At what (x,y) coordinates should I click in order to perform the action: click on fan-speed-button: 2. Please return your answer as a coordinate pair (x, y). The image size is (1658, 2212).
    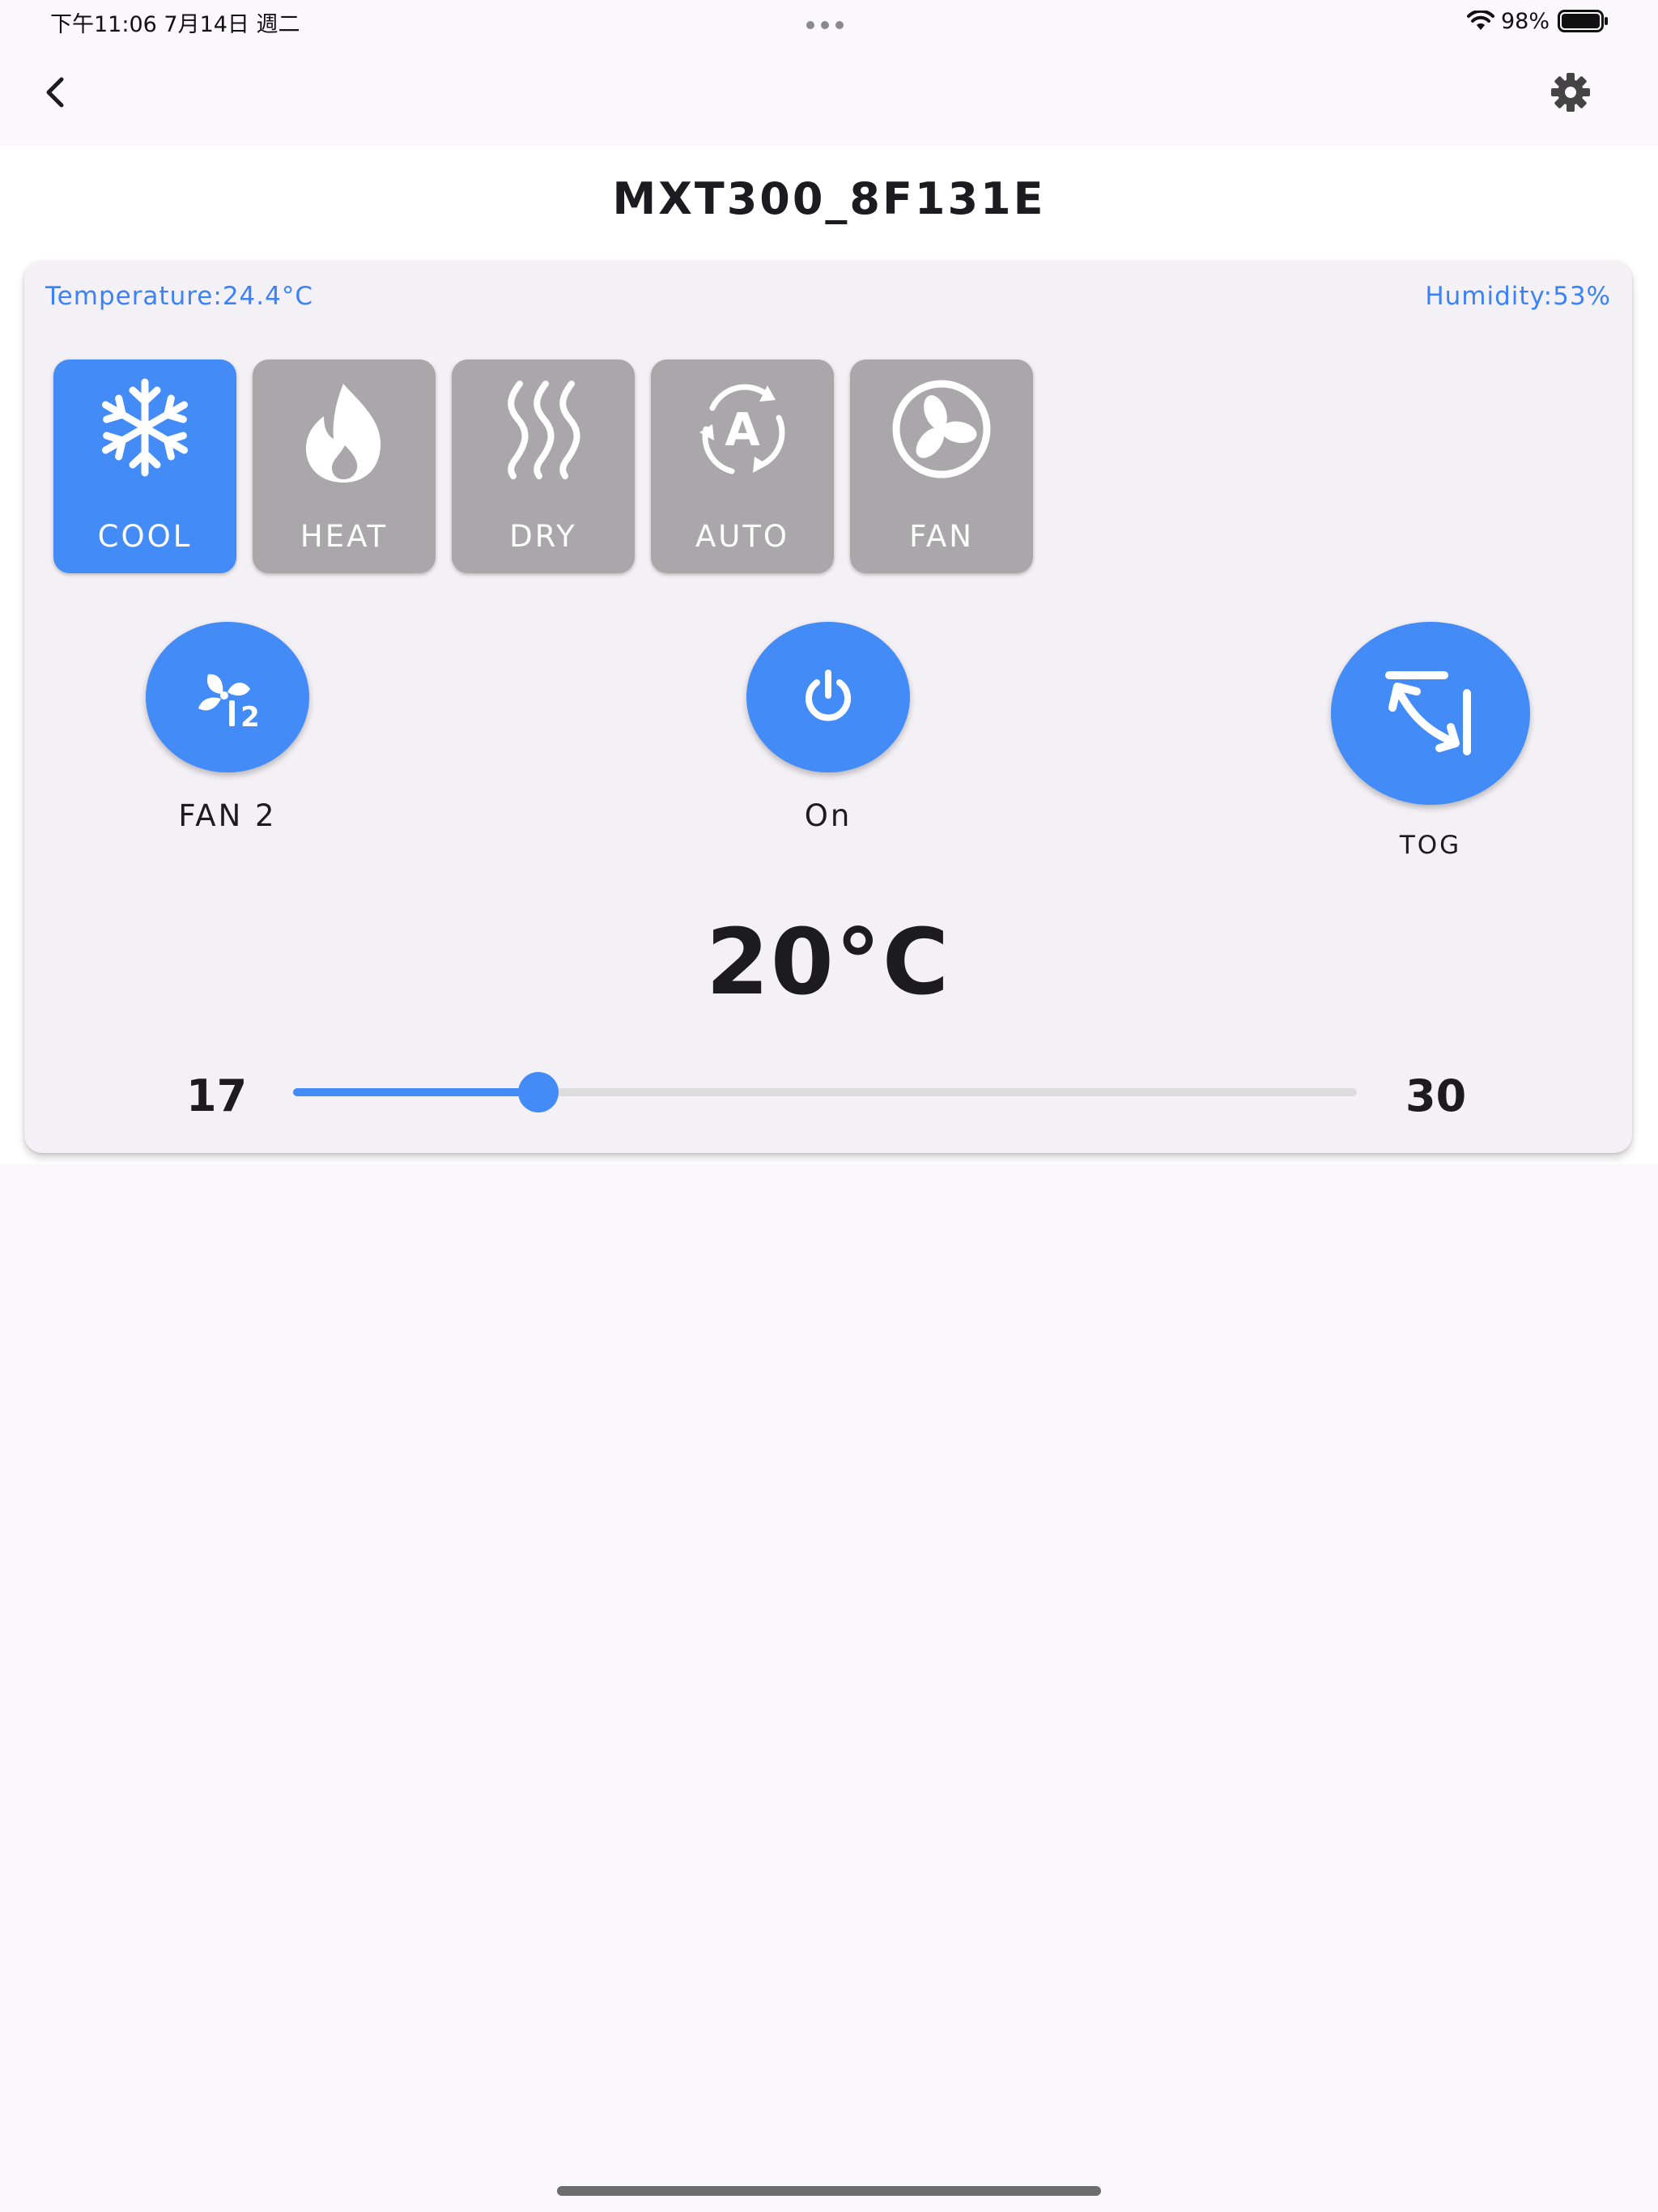
    Looking at the image, I should click on (227, 697).